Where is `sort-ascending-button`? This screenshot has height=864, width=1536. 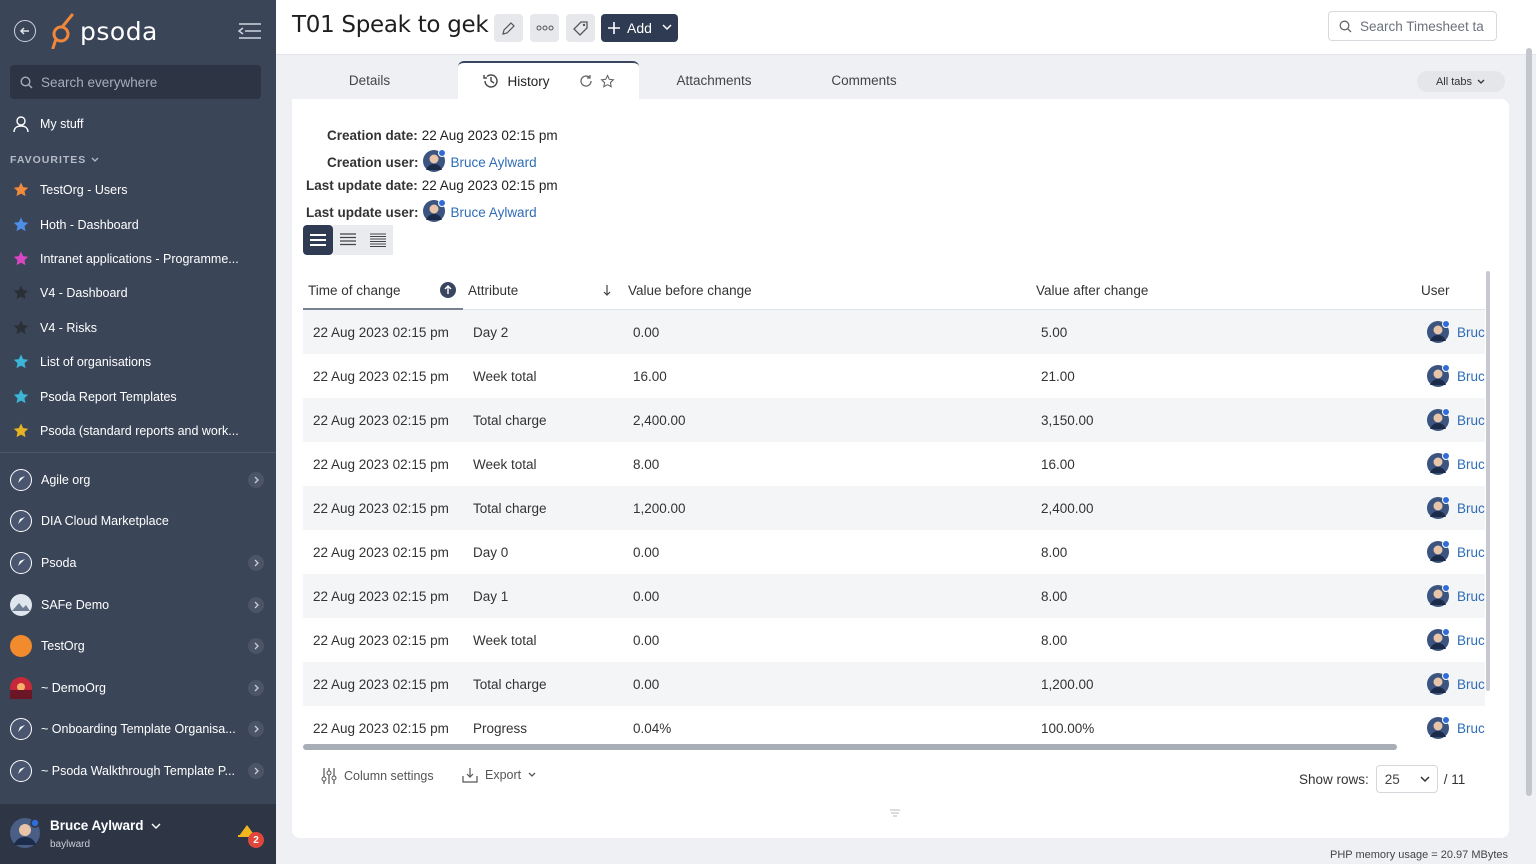
sort-ascending-button is located at coordinates (448, 290).